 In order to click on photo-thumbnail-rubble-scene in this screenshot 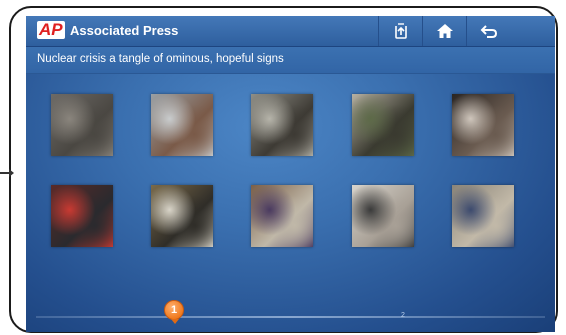, I will do `click(82, 125)`.